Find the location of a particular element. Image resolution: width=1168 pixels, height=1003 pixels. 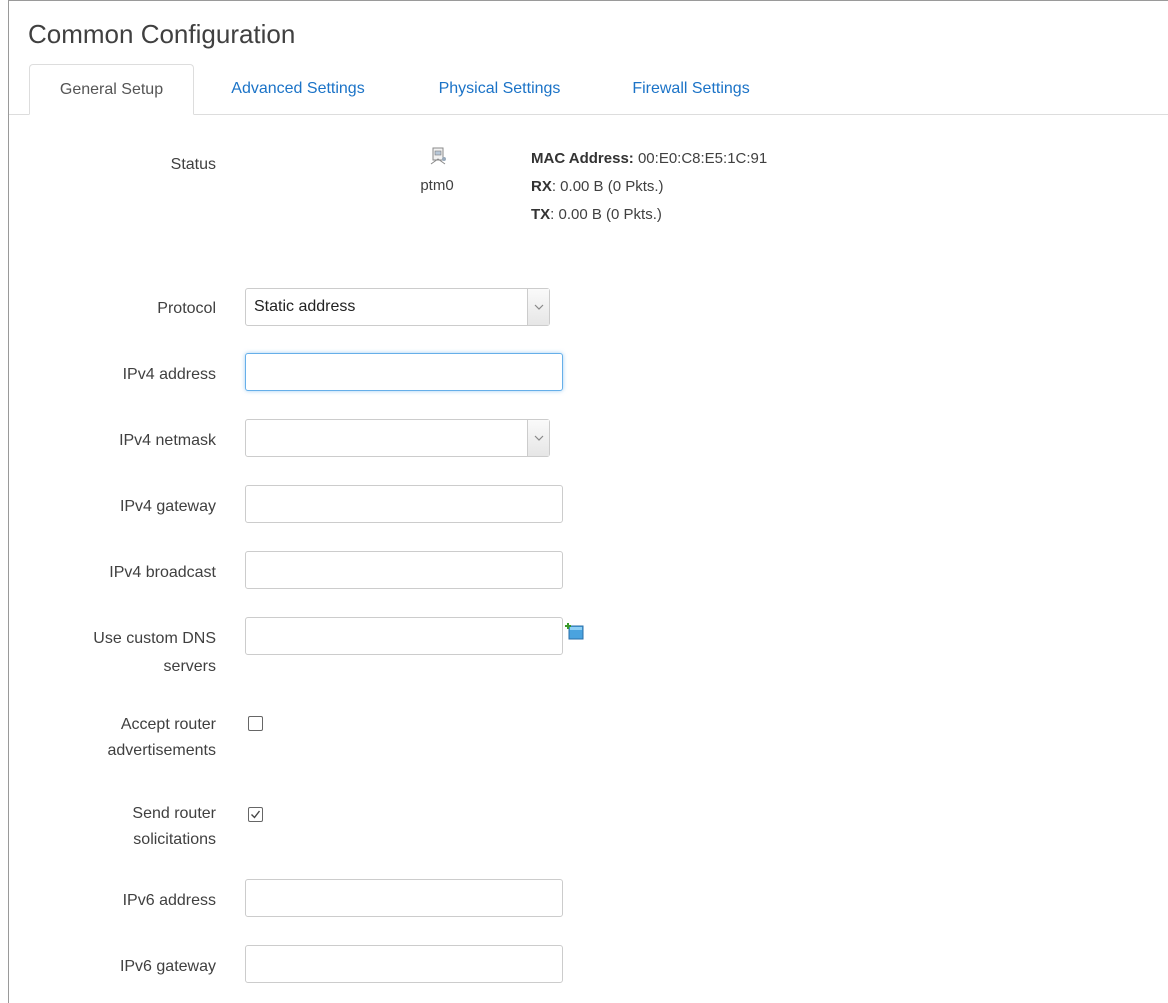

ipv4-address-input is located at coordinates (404, 372).